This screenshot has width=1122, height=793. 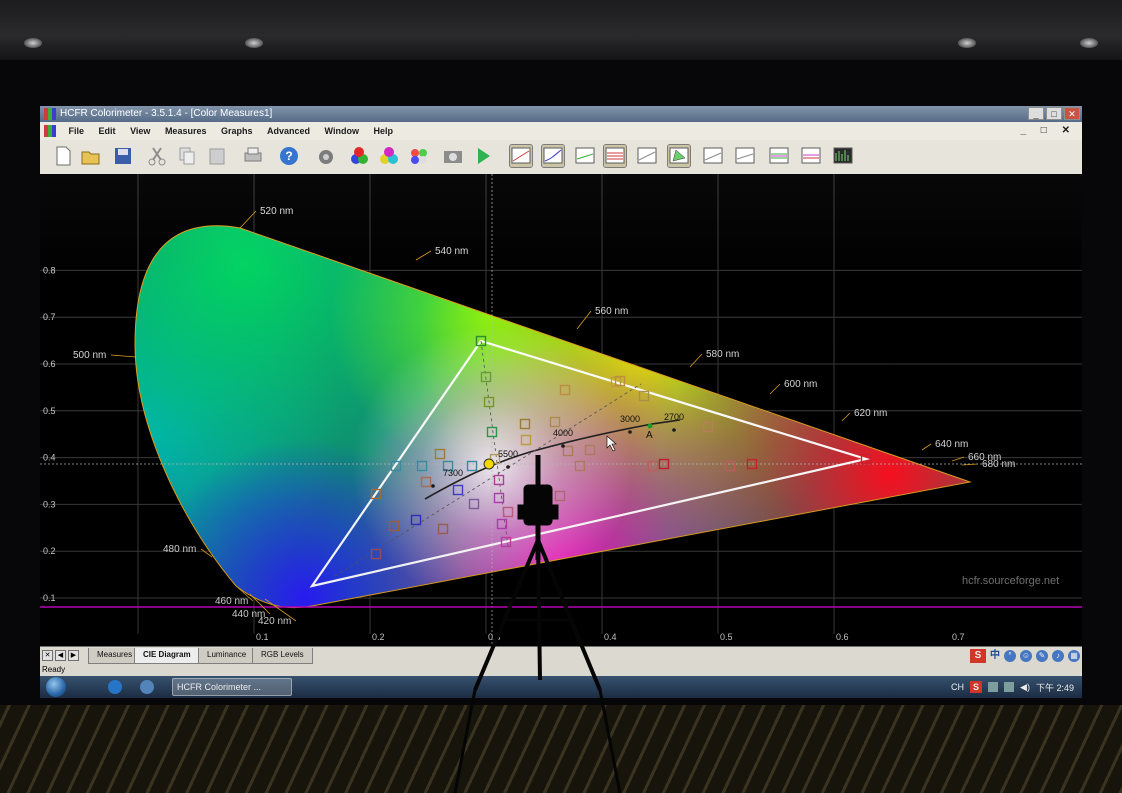 What do you see at coordinates (63, 156) in the screenshot?
I see `new-icon` at bounding box center [63, 156].